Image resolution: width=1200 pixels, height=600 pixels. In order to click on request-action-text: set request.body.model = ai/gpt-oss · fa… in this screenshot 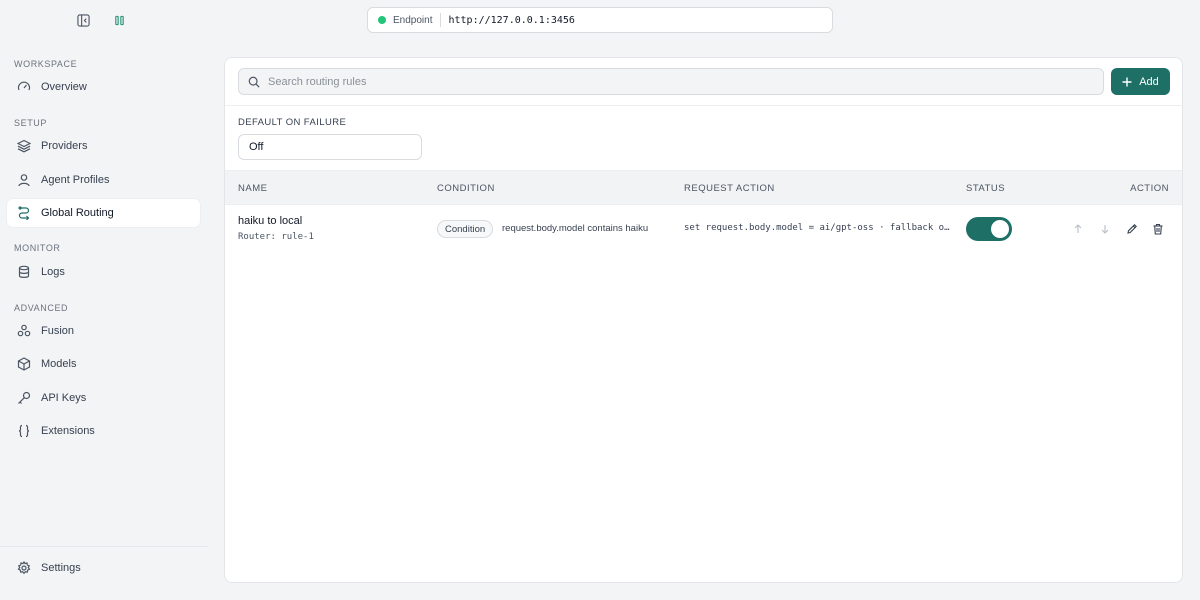, I will do `click(817, 228)`.